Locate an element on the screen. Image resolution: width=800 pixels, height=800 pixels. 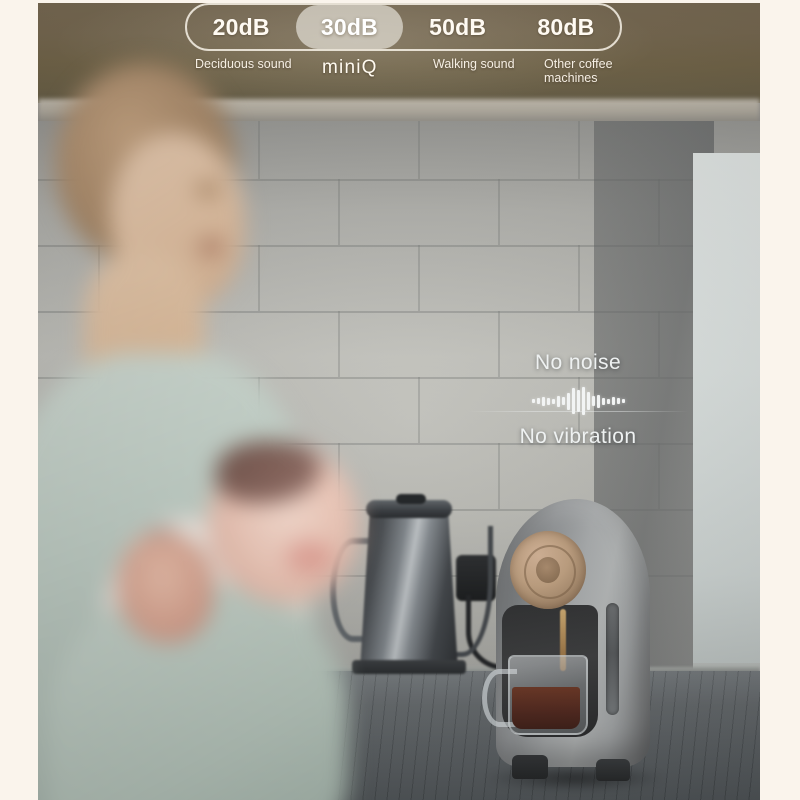
machine-foot-left is located at coordinates (530, 767).